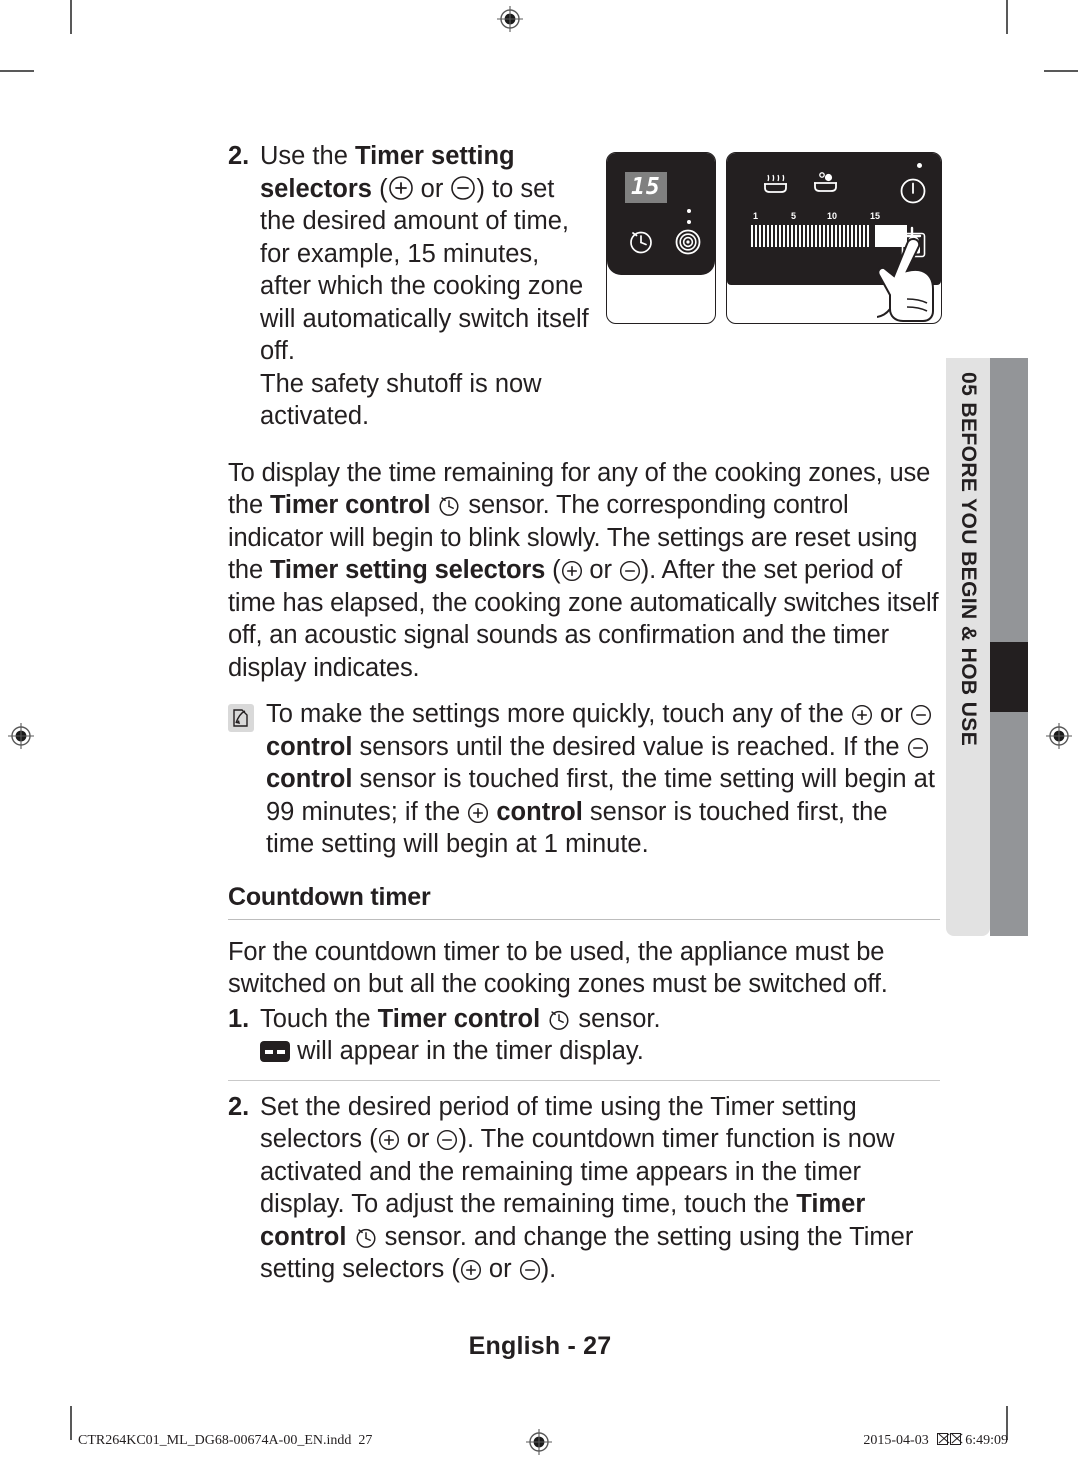 Image resolution: width=1080 pixels, height=1472 pixels. Describe the element at coordinates (986, 1440) in the screenshot. I see `print-time: 6:49:09` at that location.